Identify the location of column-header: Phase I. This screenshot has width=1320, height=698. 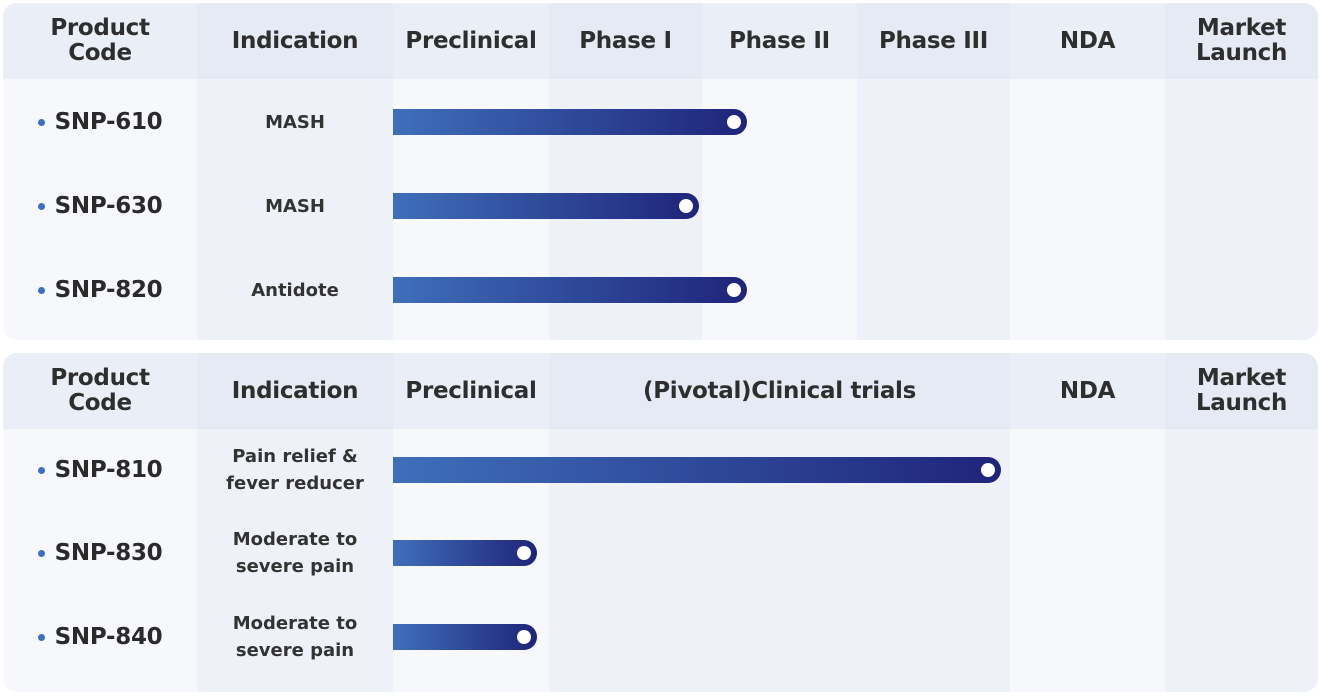
(625, 40).